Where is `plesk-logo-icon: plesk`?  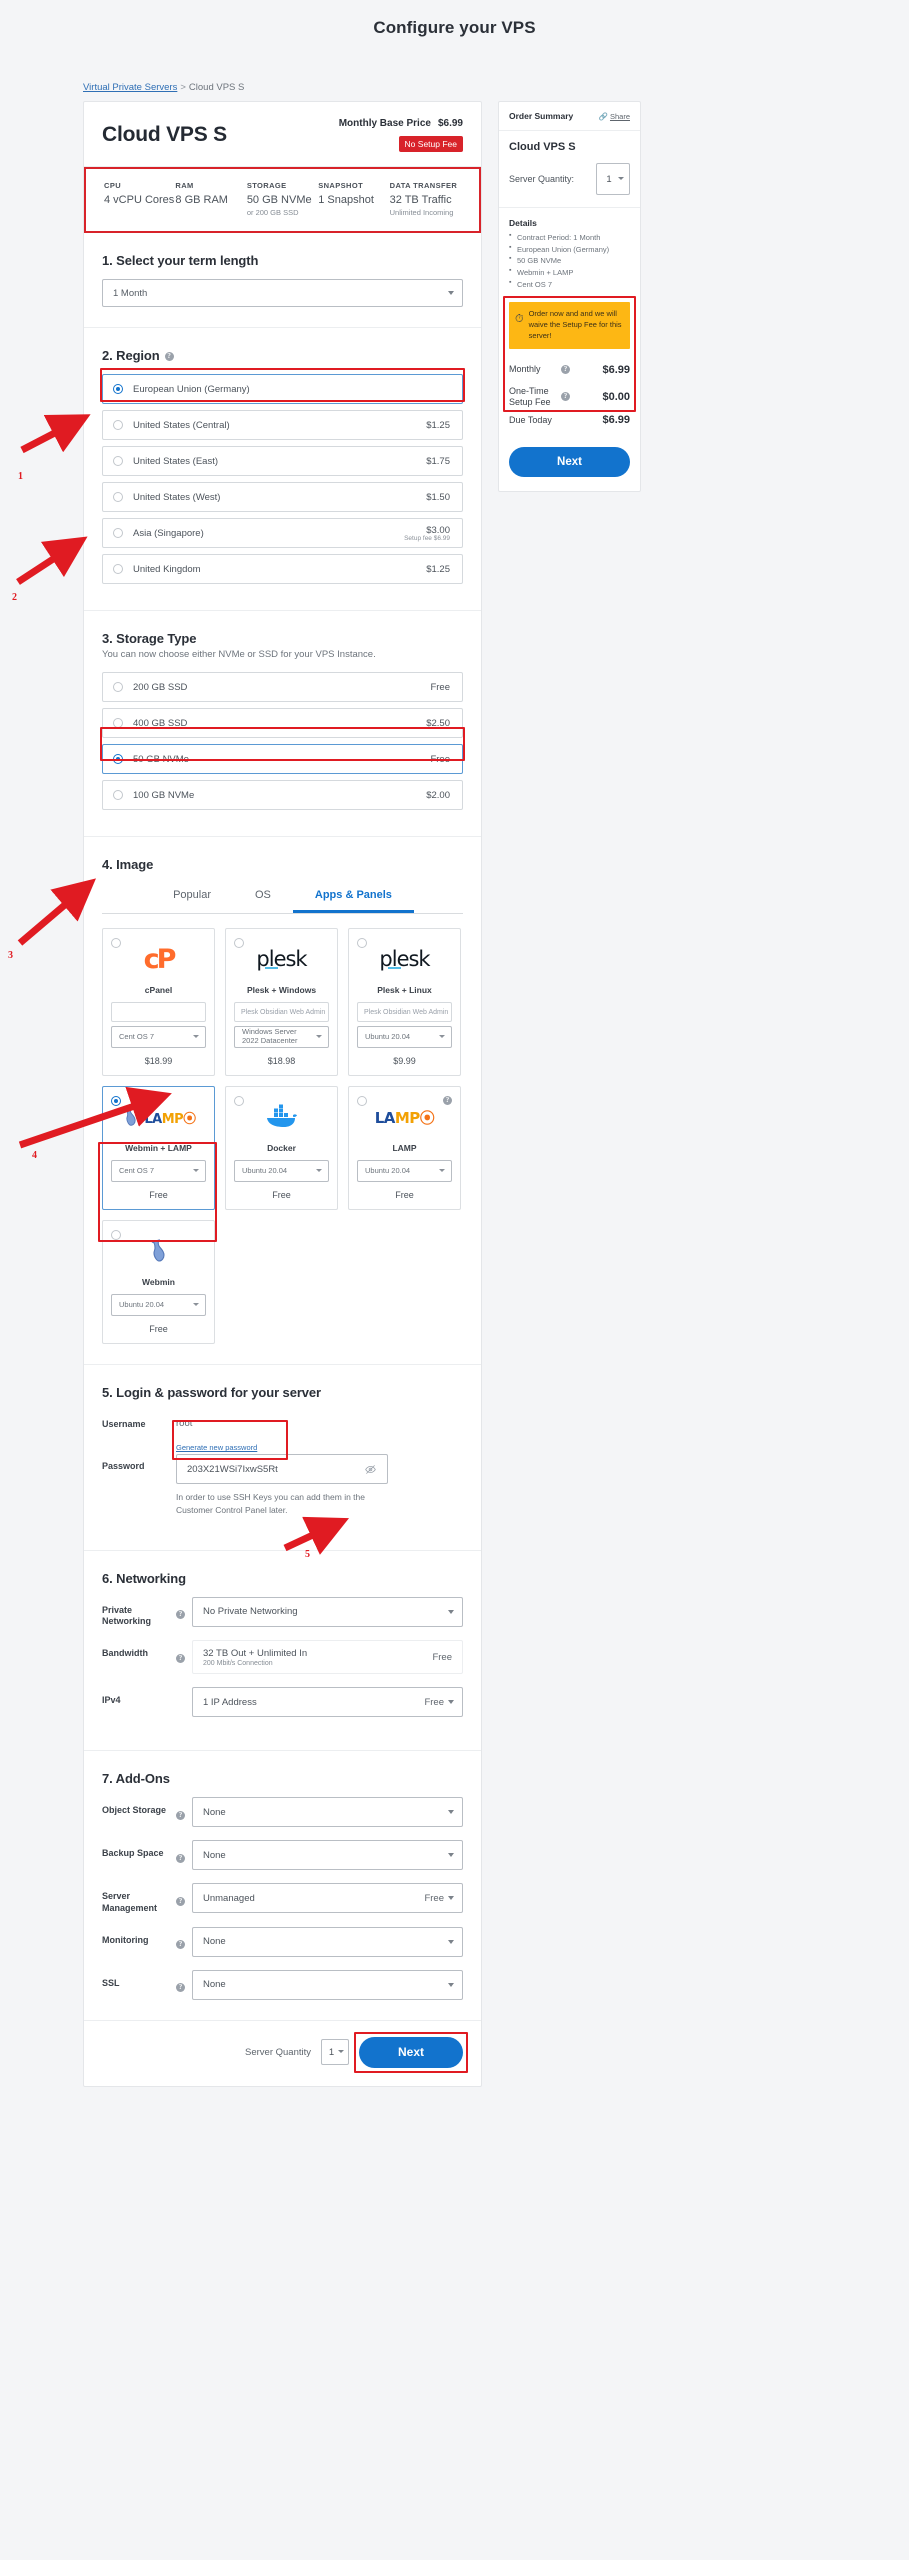 plesk-logo-icon: plesk is located at coordinates (404, 959).